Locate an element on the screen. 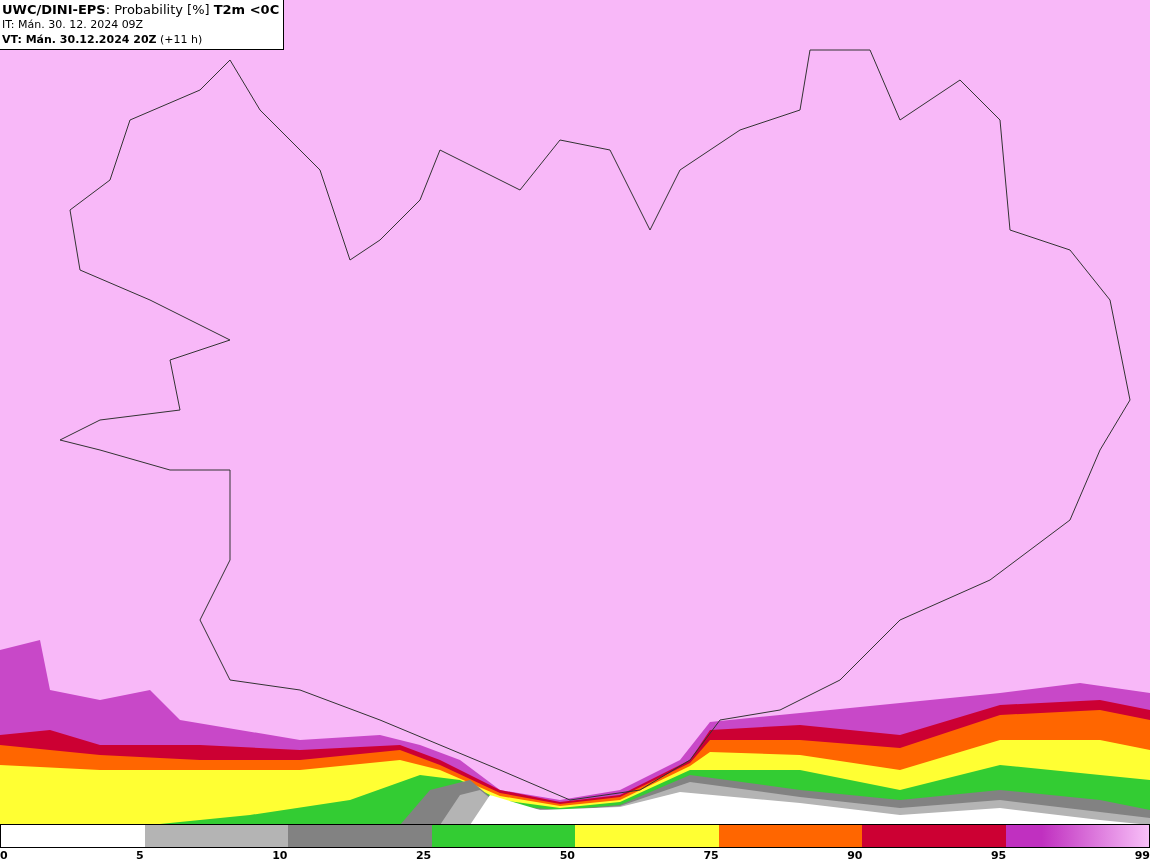  scale-tick-label: 95 is located at coordinates (998, 855).